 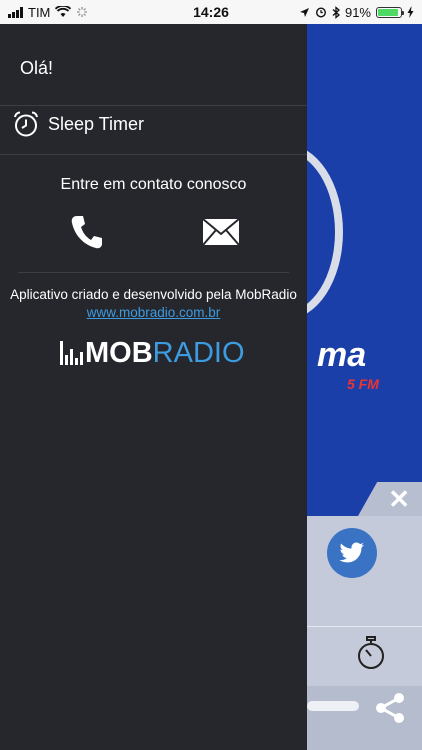 I want to click on status-bar: TIM 14:26 91%, so click(x=211, y=12).